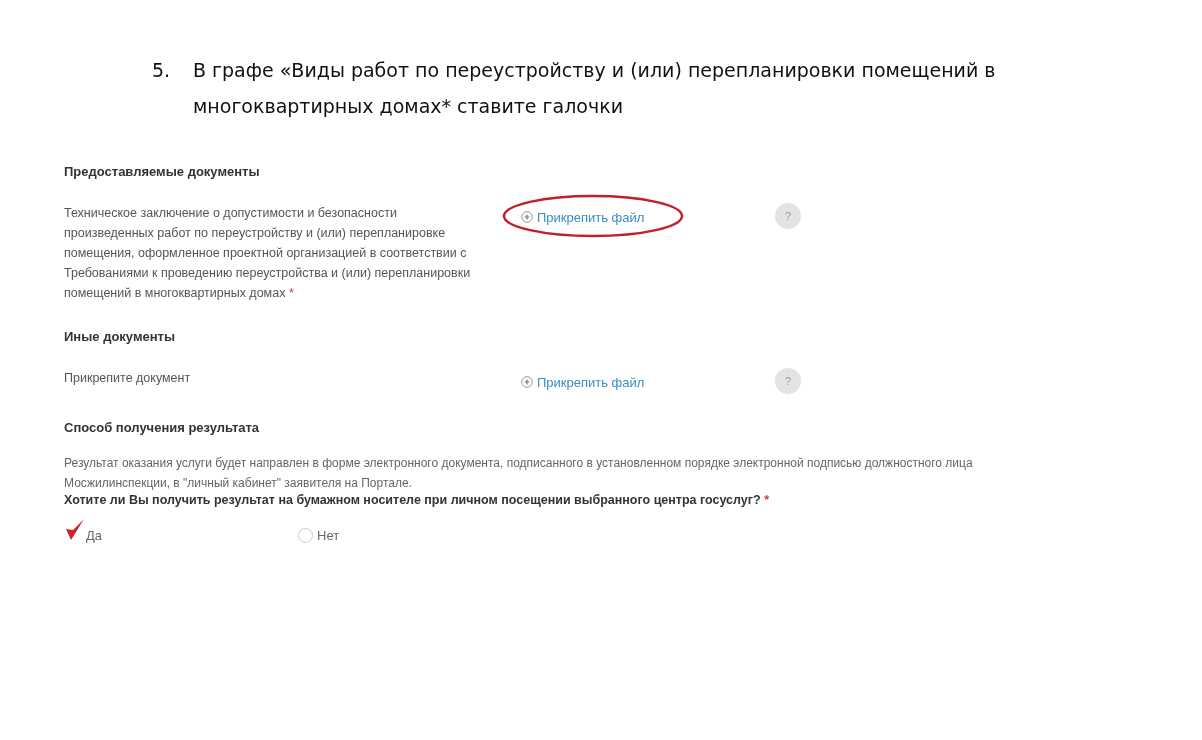 The height and width of the screenshot is (740, 1202). What do you see at coordinates (162, 70) in the screenshot?
I see `step-number: 5.` at bounding box center [162, 70].